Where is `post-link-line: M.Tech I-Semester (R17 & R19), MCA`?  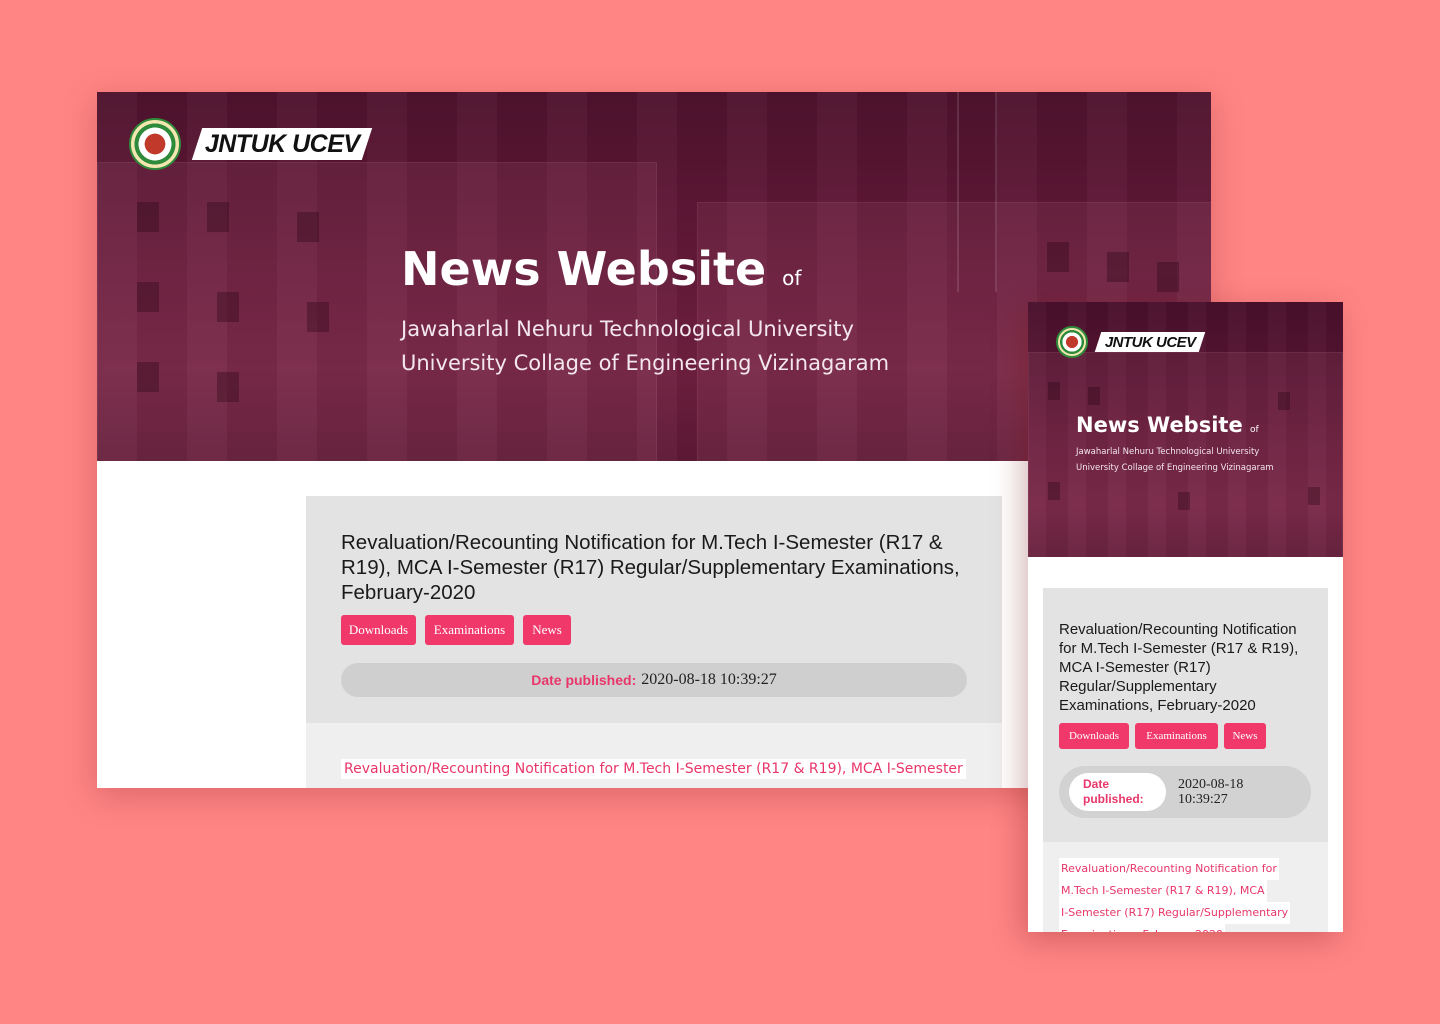 post-link-line: M.Tech I-Semester (R17 & R19), MCA is located at coordinates (1163, 891).